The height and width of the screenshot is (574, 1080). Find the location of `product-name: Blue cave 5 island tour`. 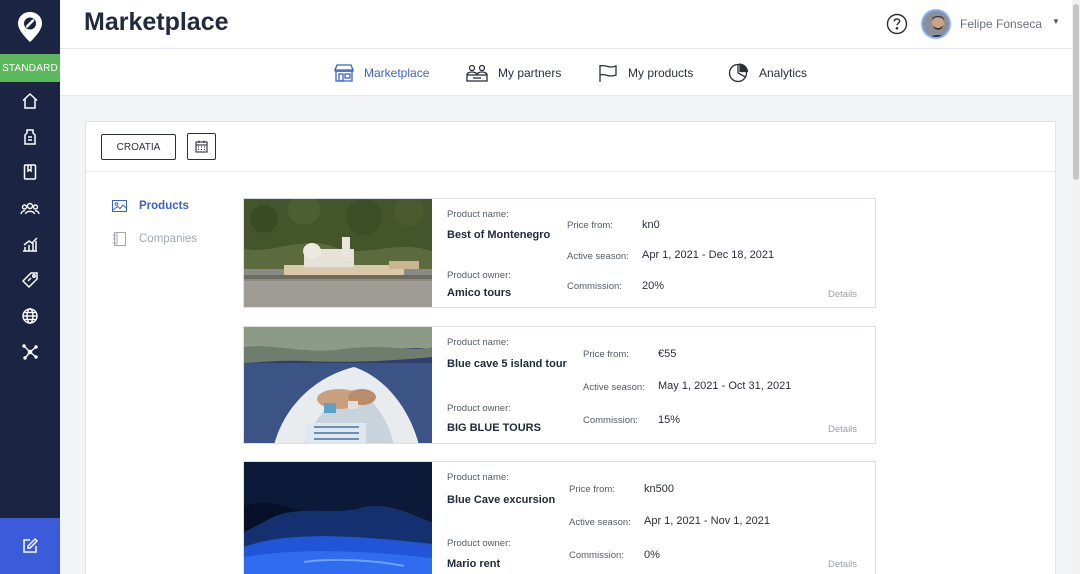

product-name: Blue cave 5 island tour is located at coordinates (507, 364).